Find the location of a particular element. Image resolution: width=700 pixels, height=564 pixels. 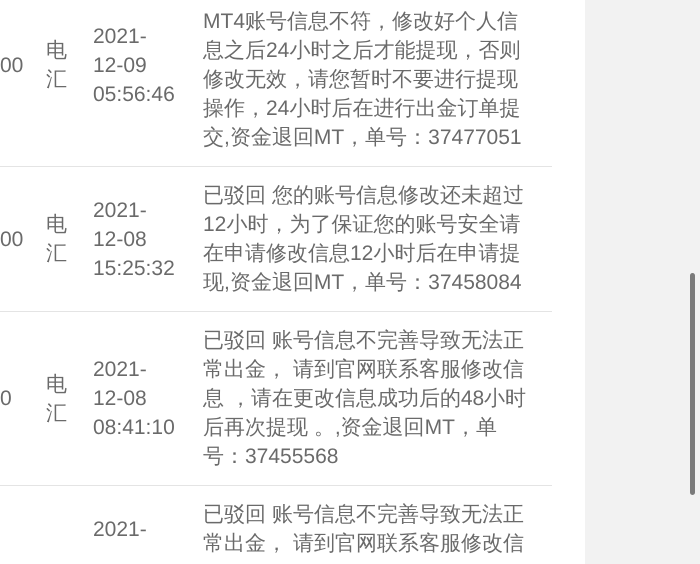

time-cell: 2021-12-08 08:41:10 is located at coordinates (134, 398).